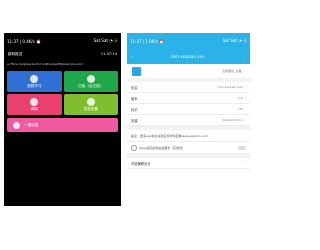 Image resolution: width=320 pixels, height=250 pixels. Describe the element at coordinates (108, 54) in the screenshot. I see `left-title-time: 11:37:14` at that location.